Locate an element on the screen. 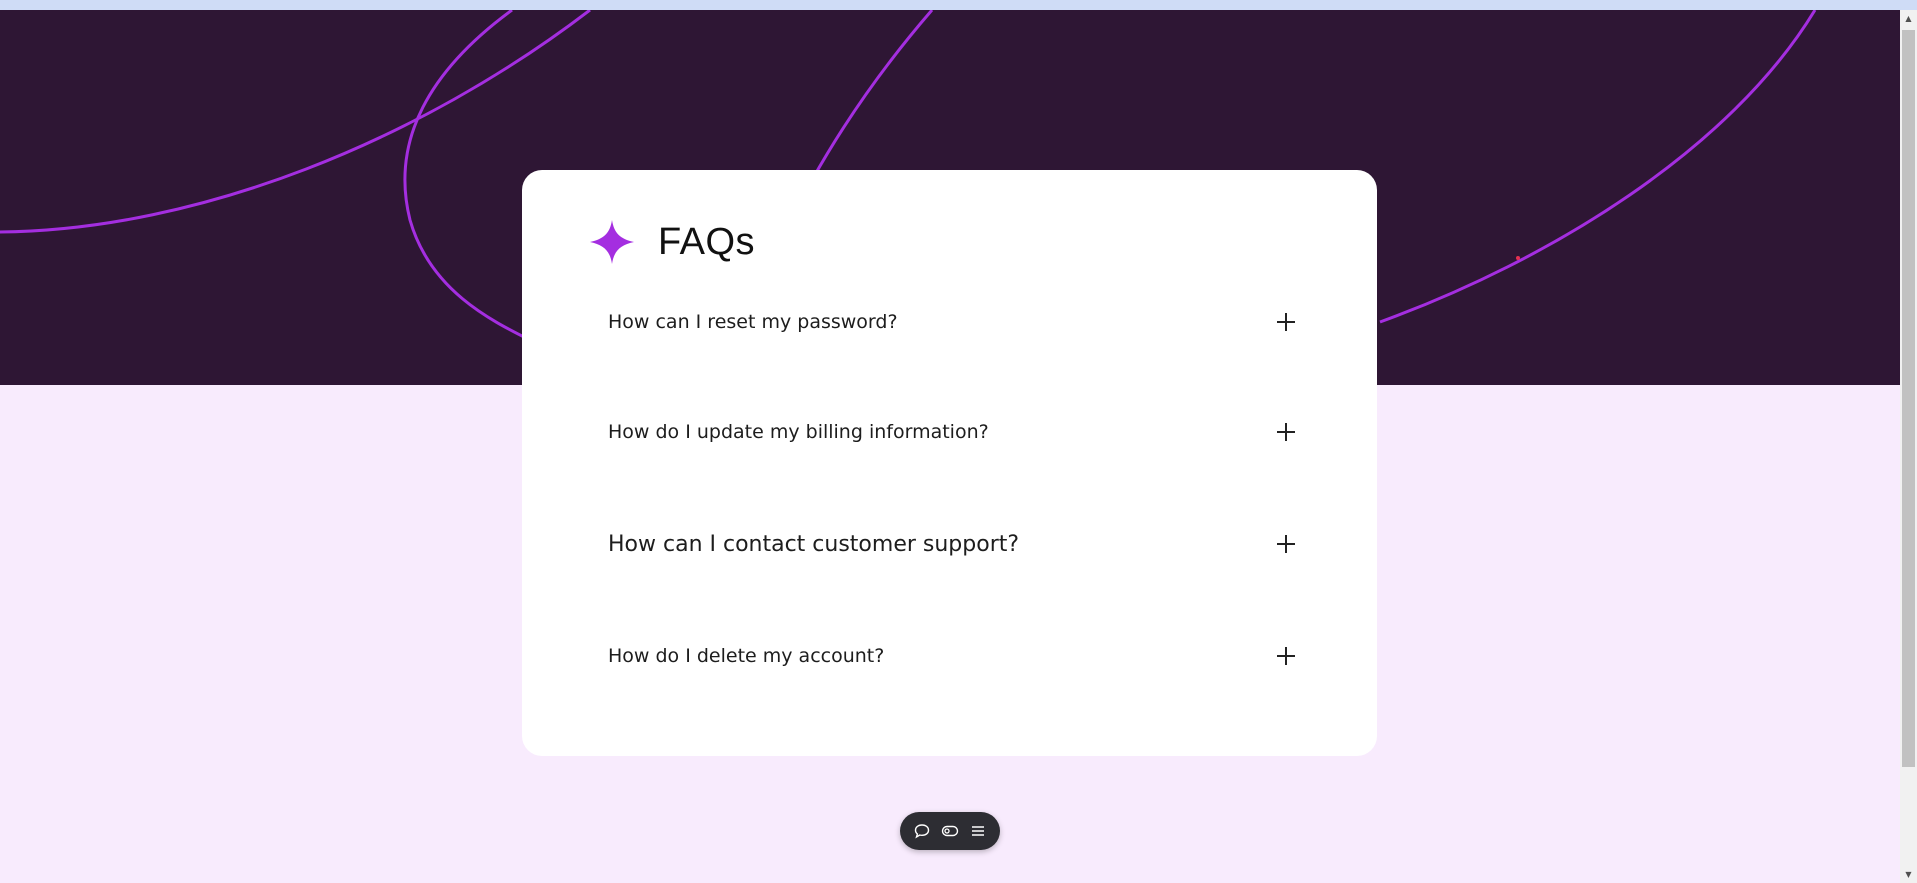 This screenshot has width=1917, height=883. faq-header: FAQs is located at coordinates (671, 242).